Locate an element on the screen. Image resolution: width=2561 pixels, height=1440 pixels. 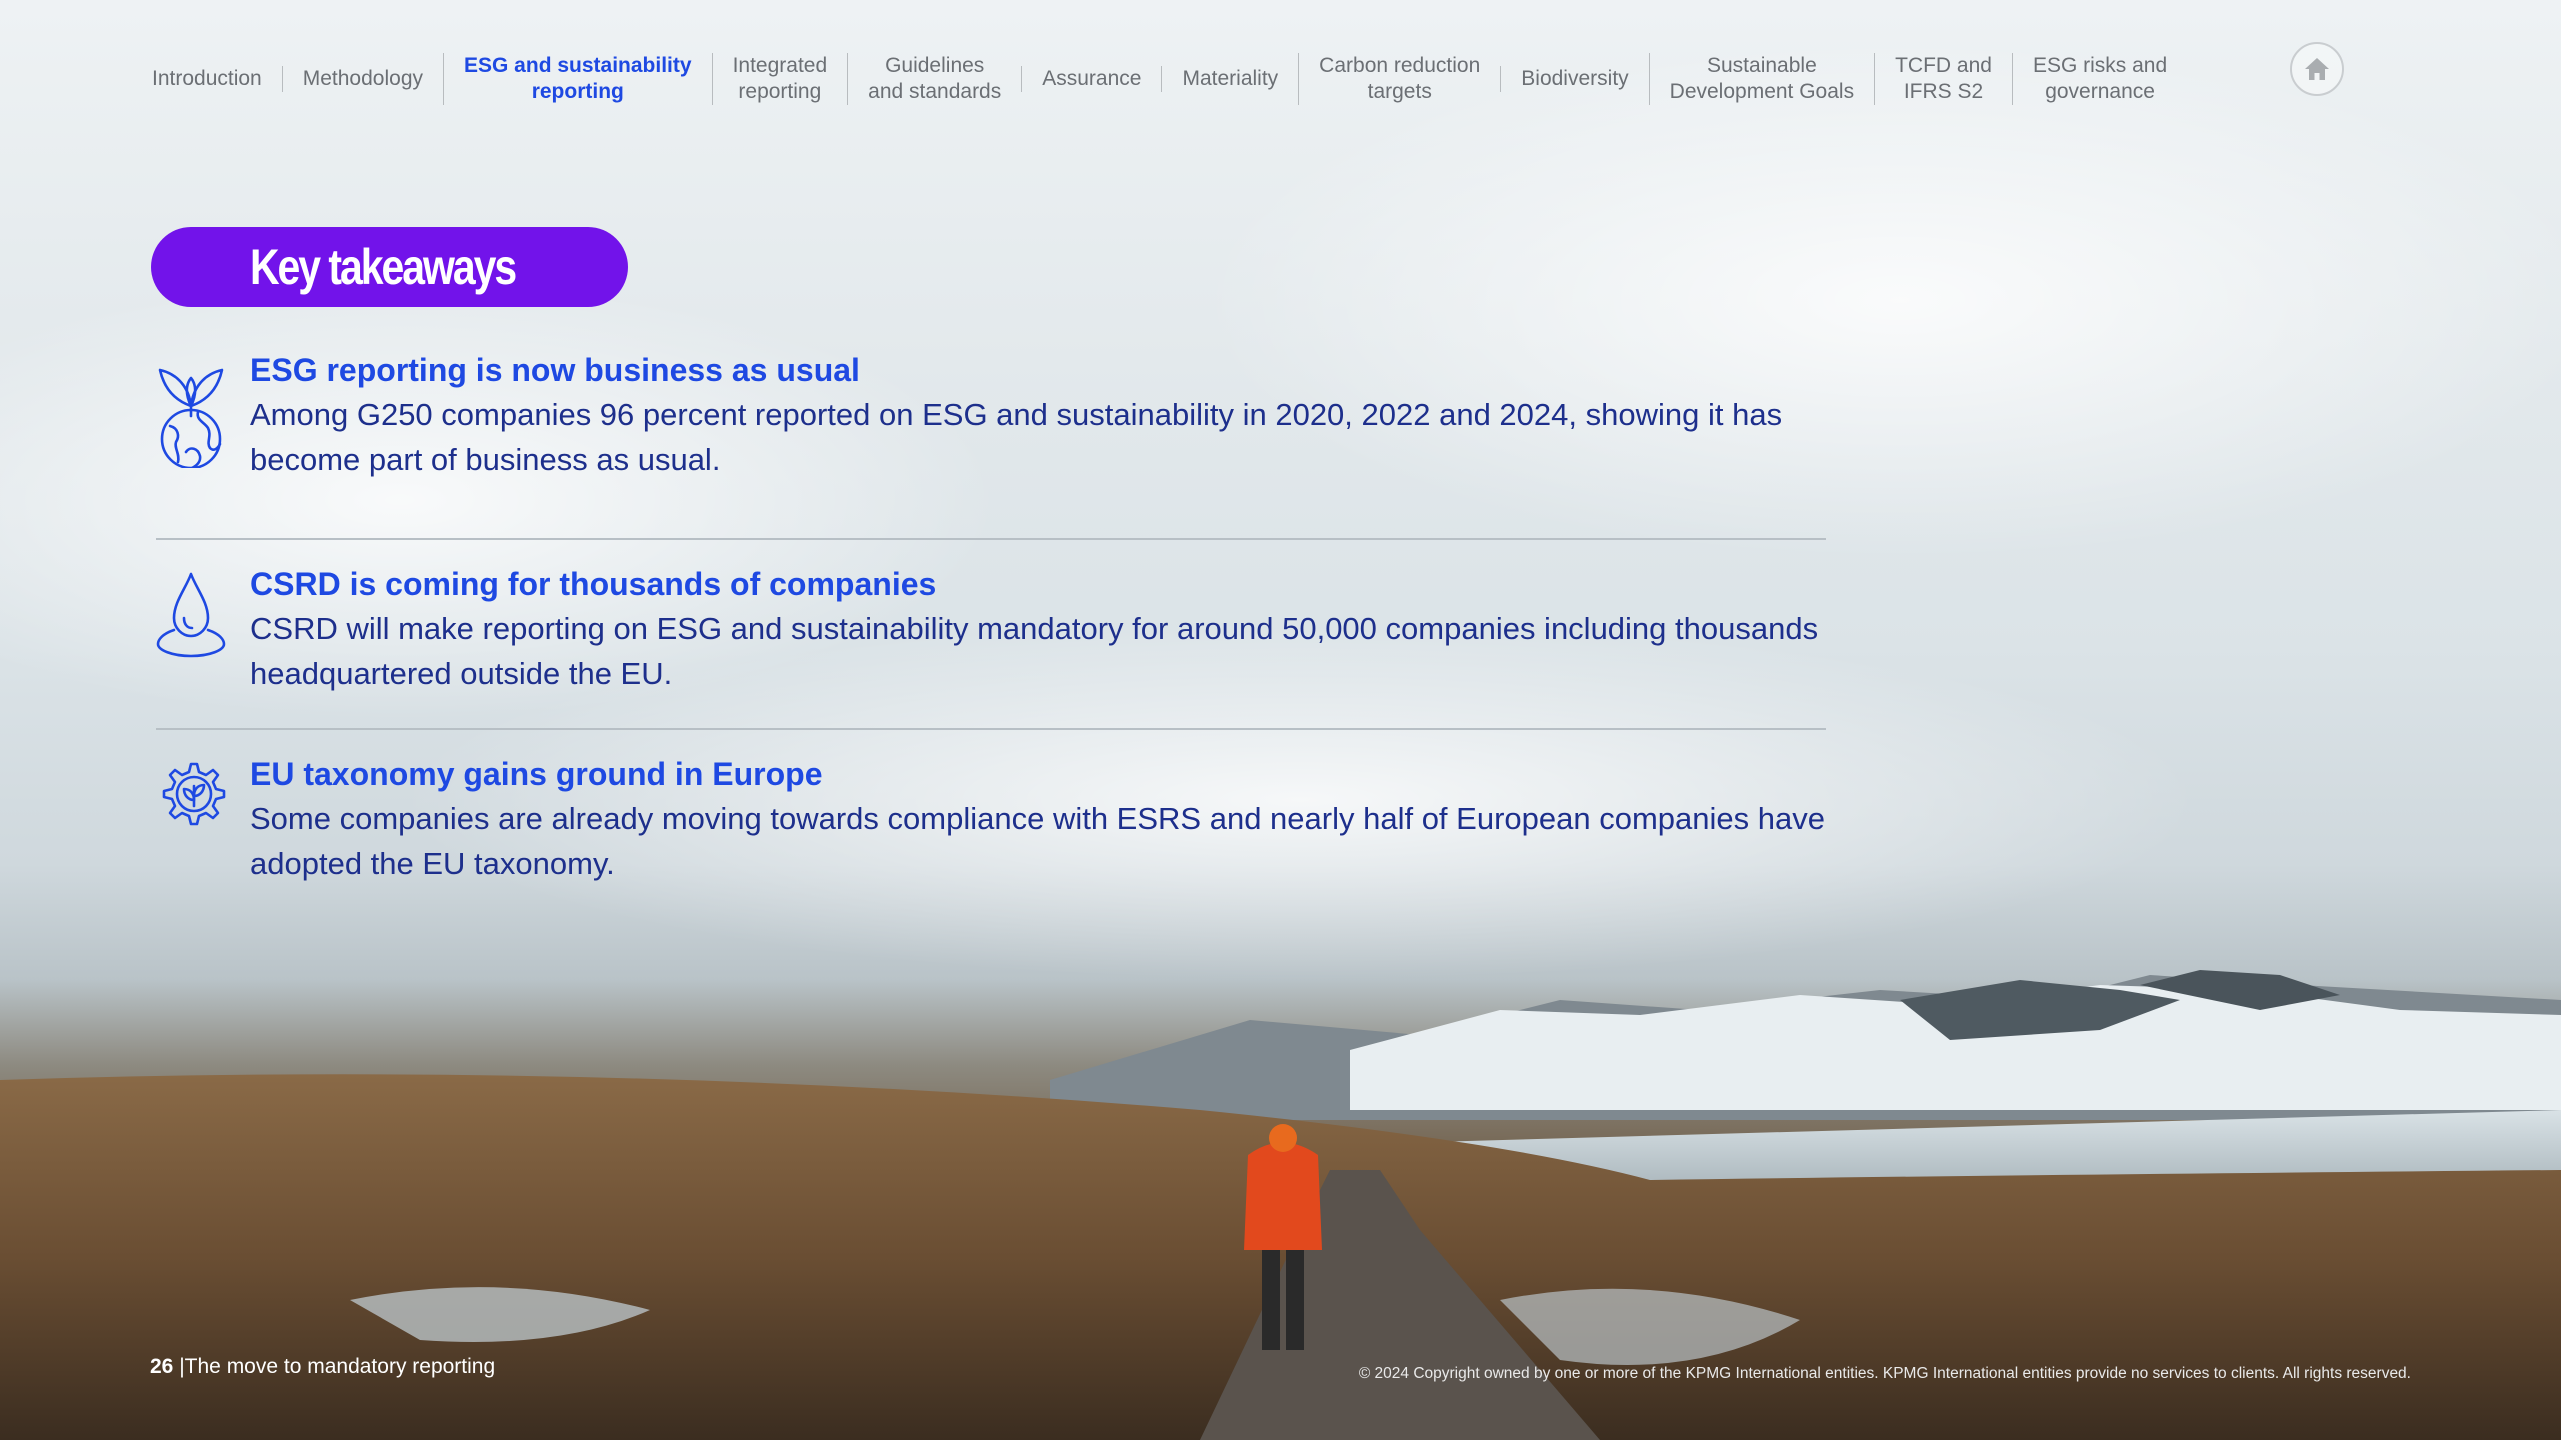
takeaway-title: EU taxonomy gains ground in Europe is located at coordinates (536, 774).